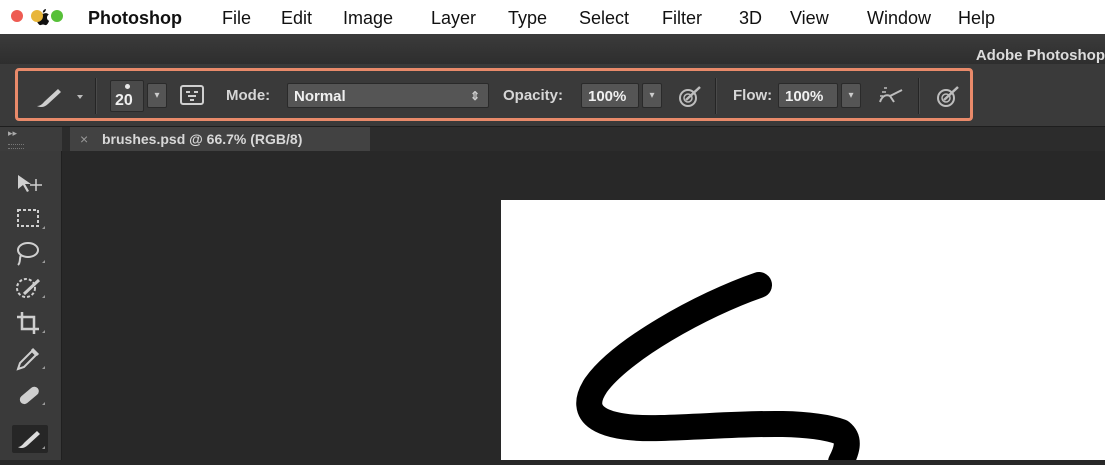 The height and width of the screenshot is (465, 1105). I want to click on document-tab: × brushes.psd @ 66.7% (RGB/8), so click(220, 139).